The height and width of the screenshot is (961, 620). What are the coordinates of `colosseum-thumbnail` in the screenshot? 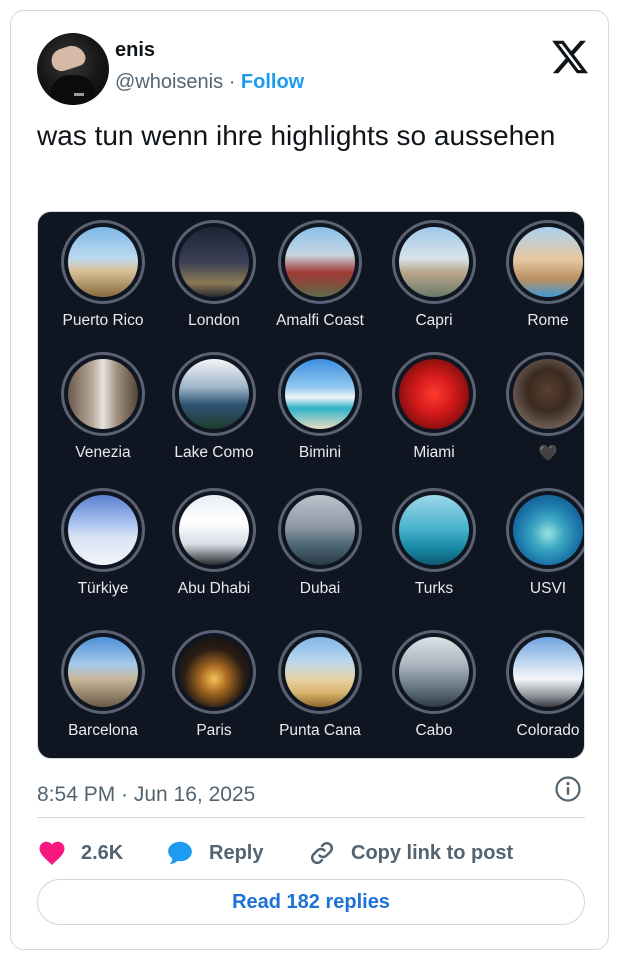 It's located at (548, 262).